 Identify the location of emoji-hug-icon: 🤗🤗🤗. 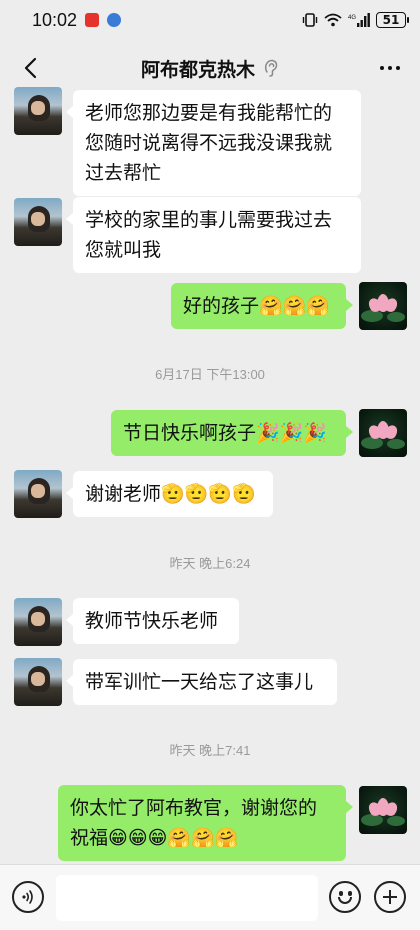
(294, 306).